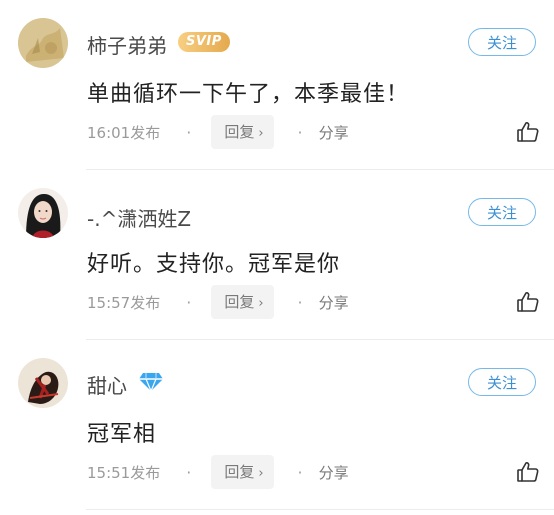  What do you see at coordinates (214, 264) in the screenshot?
I see `comment-text: 好听。支持你。冠军是你` at bounding box center [214, 264].